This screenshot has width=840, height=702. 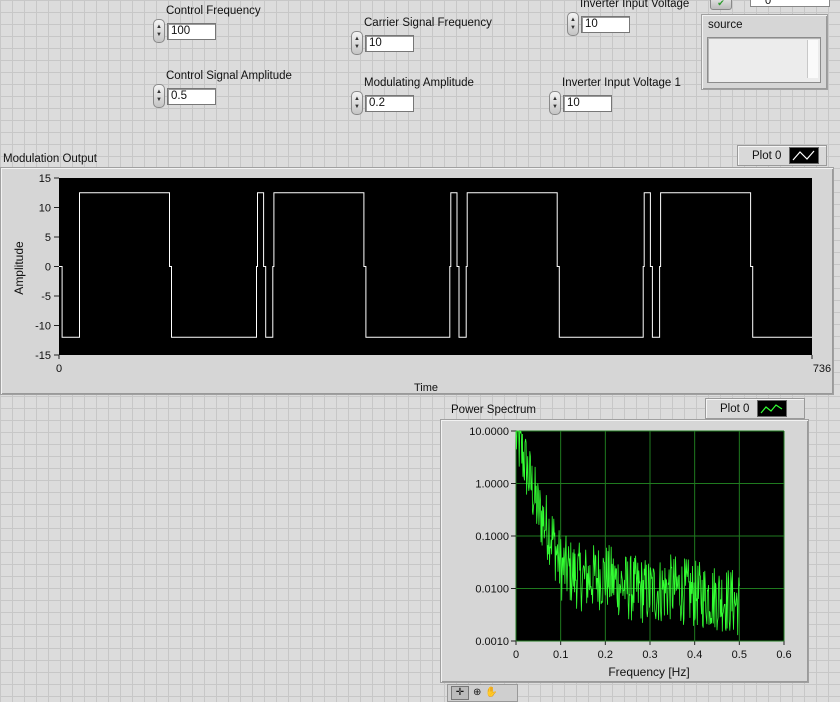 What do you see at coordinates (389, 43) in the screenshot?
I see `carrier-signal-frequency-input: 10` at bounding box center [389, 43].